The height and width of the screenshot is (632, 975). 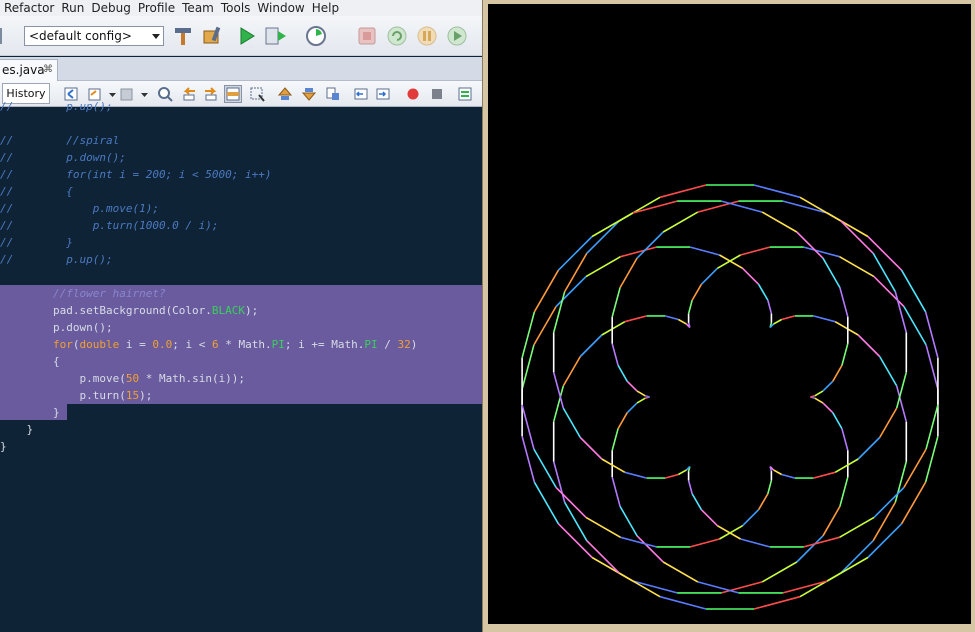 I want to click on shift-left-icon, so click(x=361, y=94).